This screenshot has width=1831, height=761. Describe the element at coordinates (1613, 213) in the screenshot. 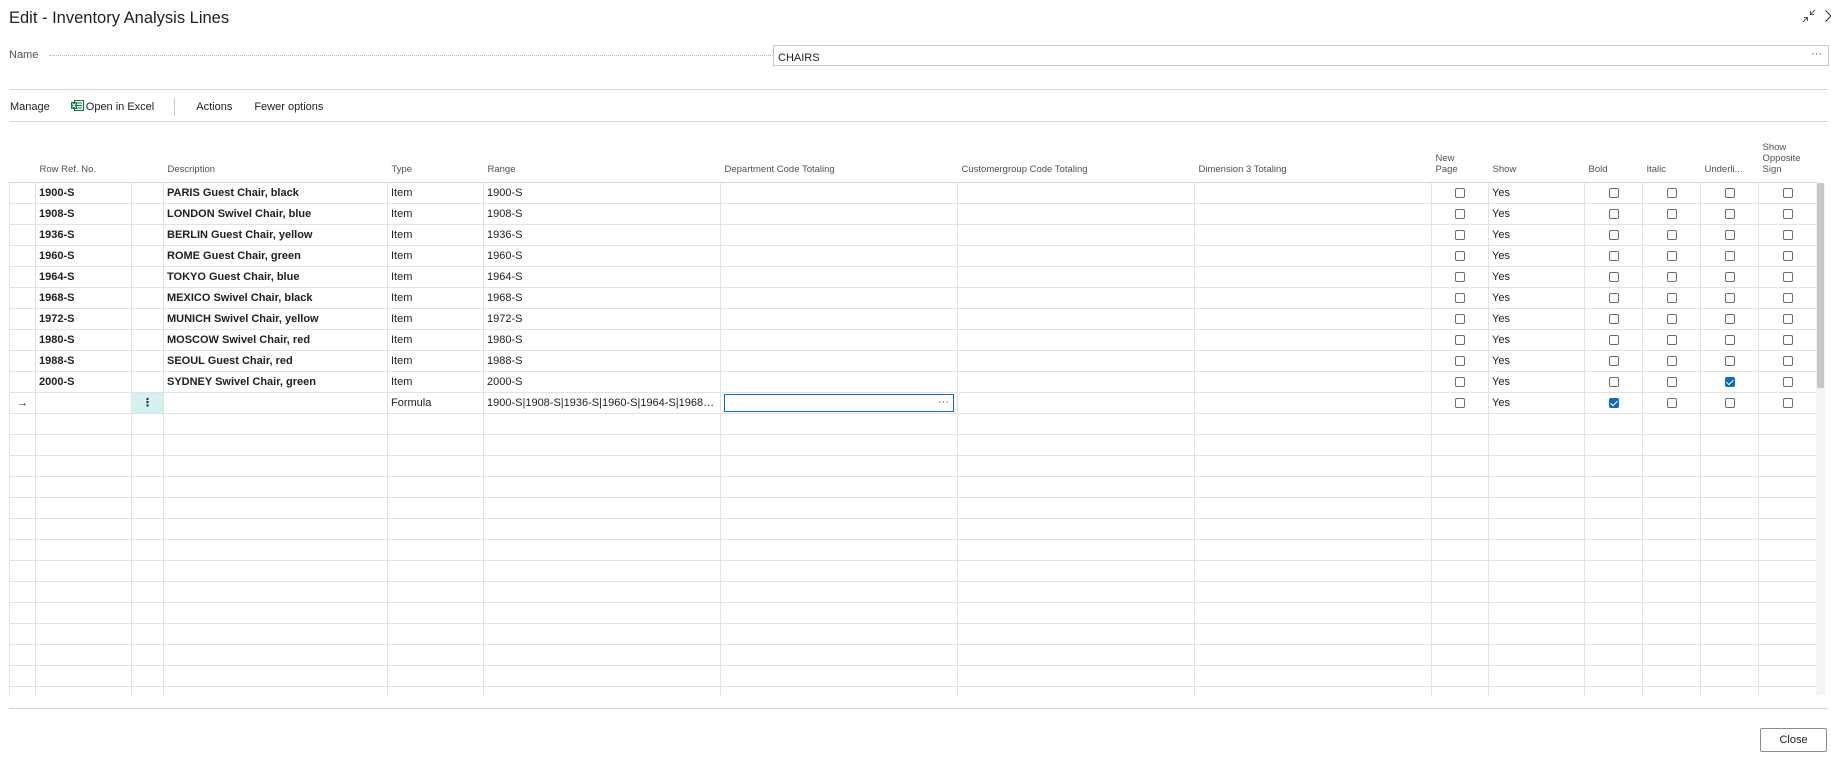

I see `bold-checkbox` at that location.